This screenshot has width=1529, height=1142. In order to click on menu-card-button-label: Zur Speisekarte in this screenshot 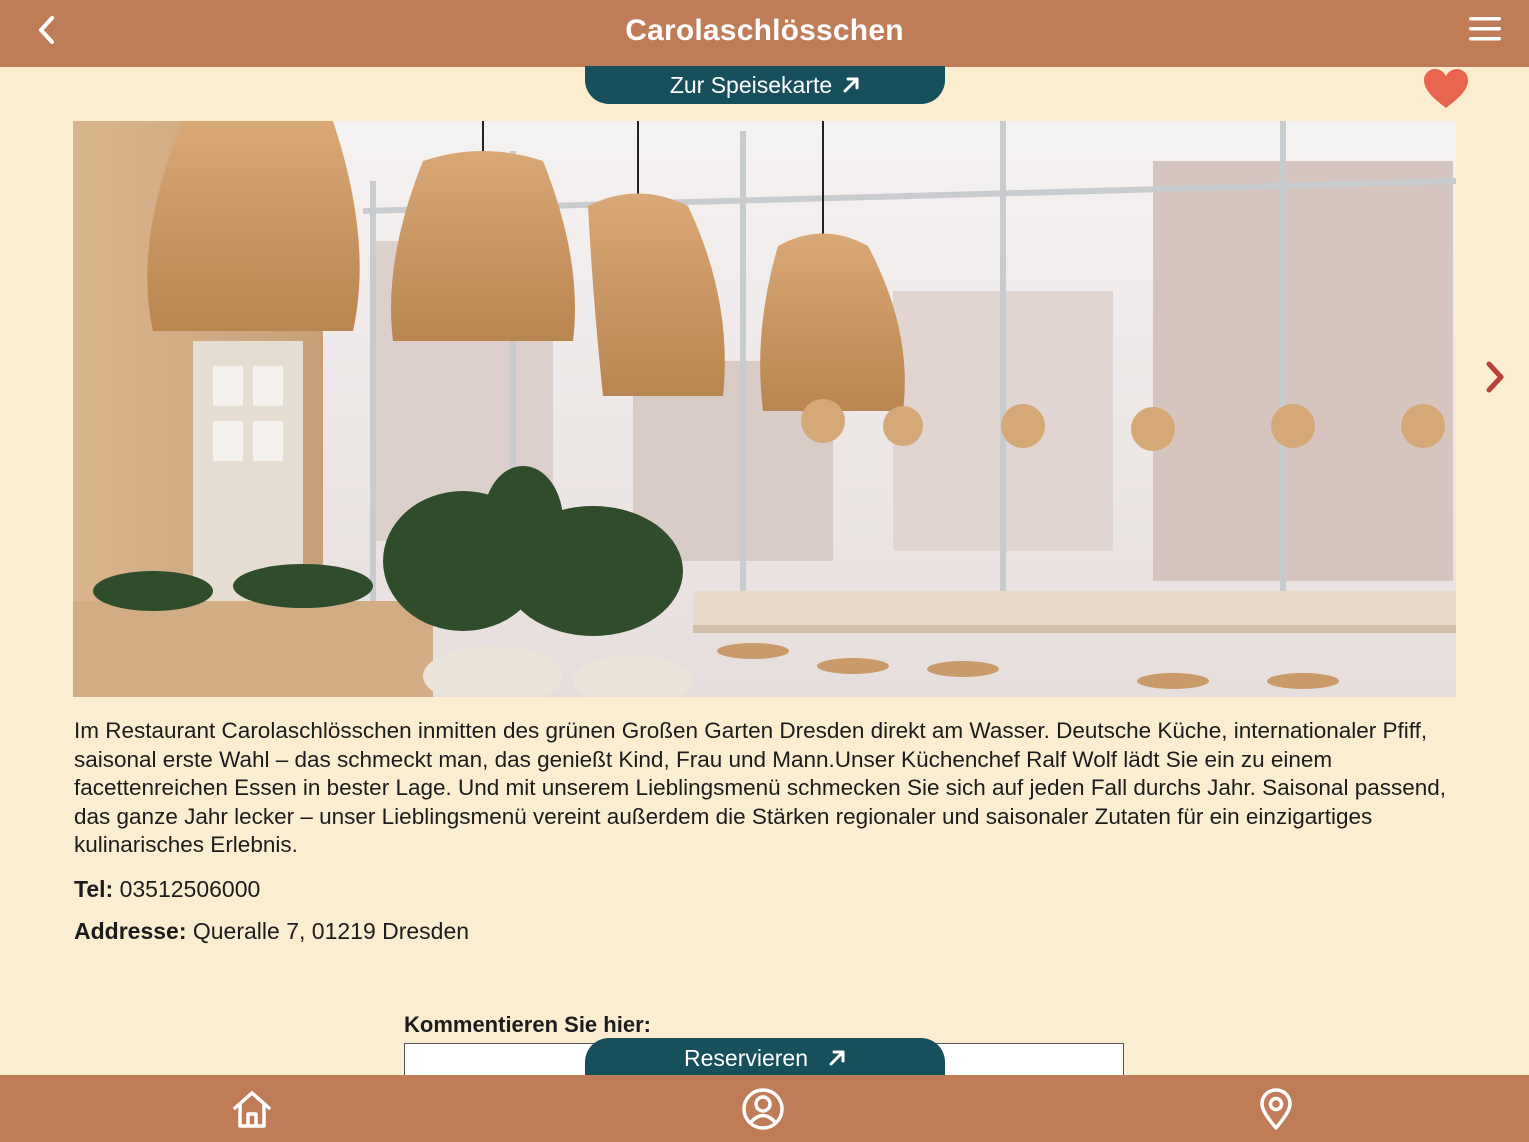, I will do `click(751, 84)`.